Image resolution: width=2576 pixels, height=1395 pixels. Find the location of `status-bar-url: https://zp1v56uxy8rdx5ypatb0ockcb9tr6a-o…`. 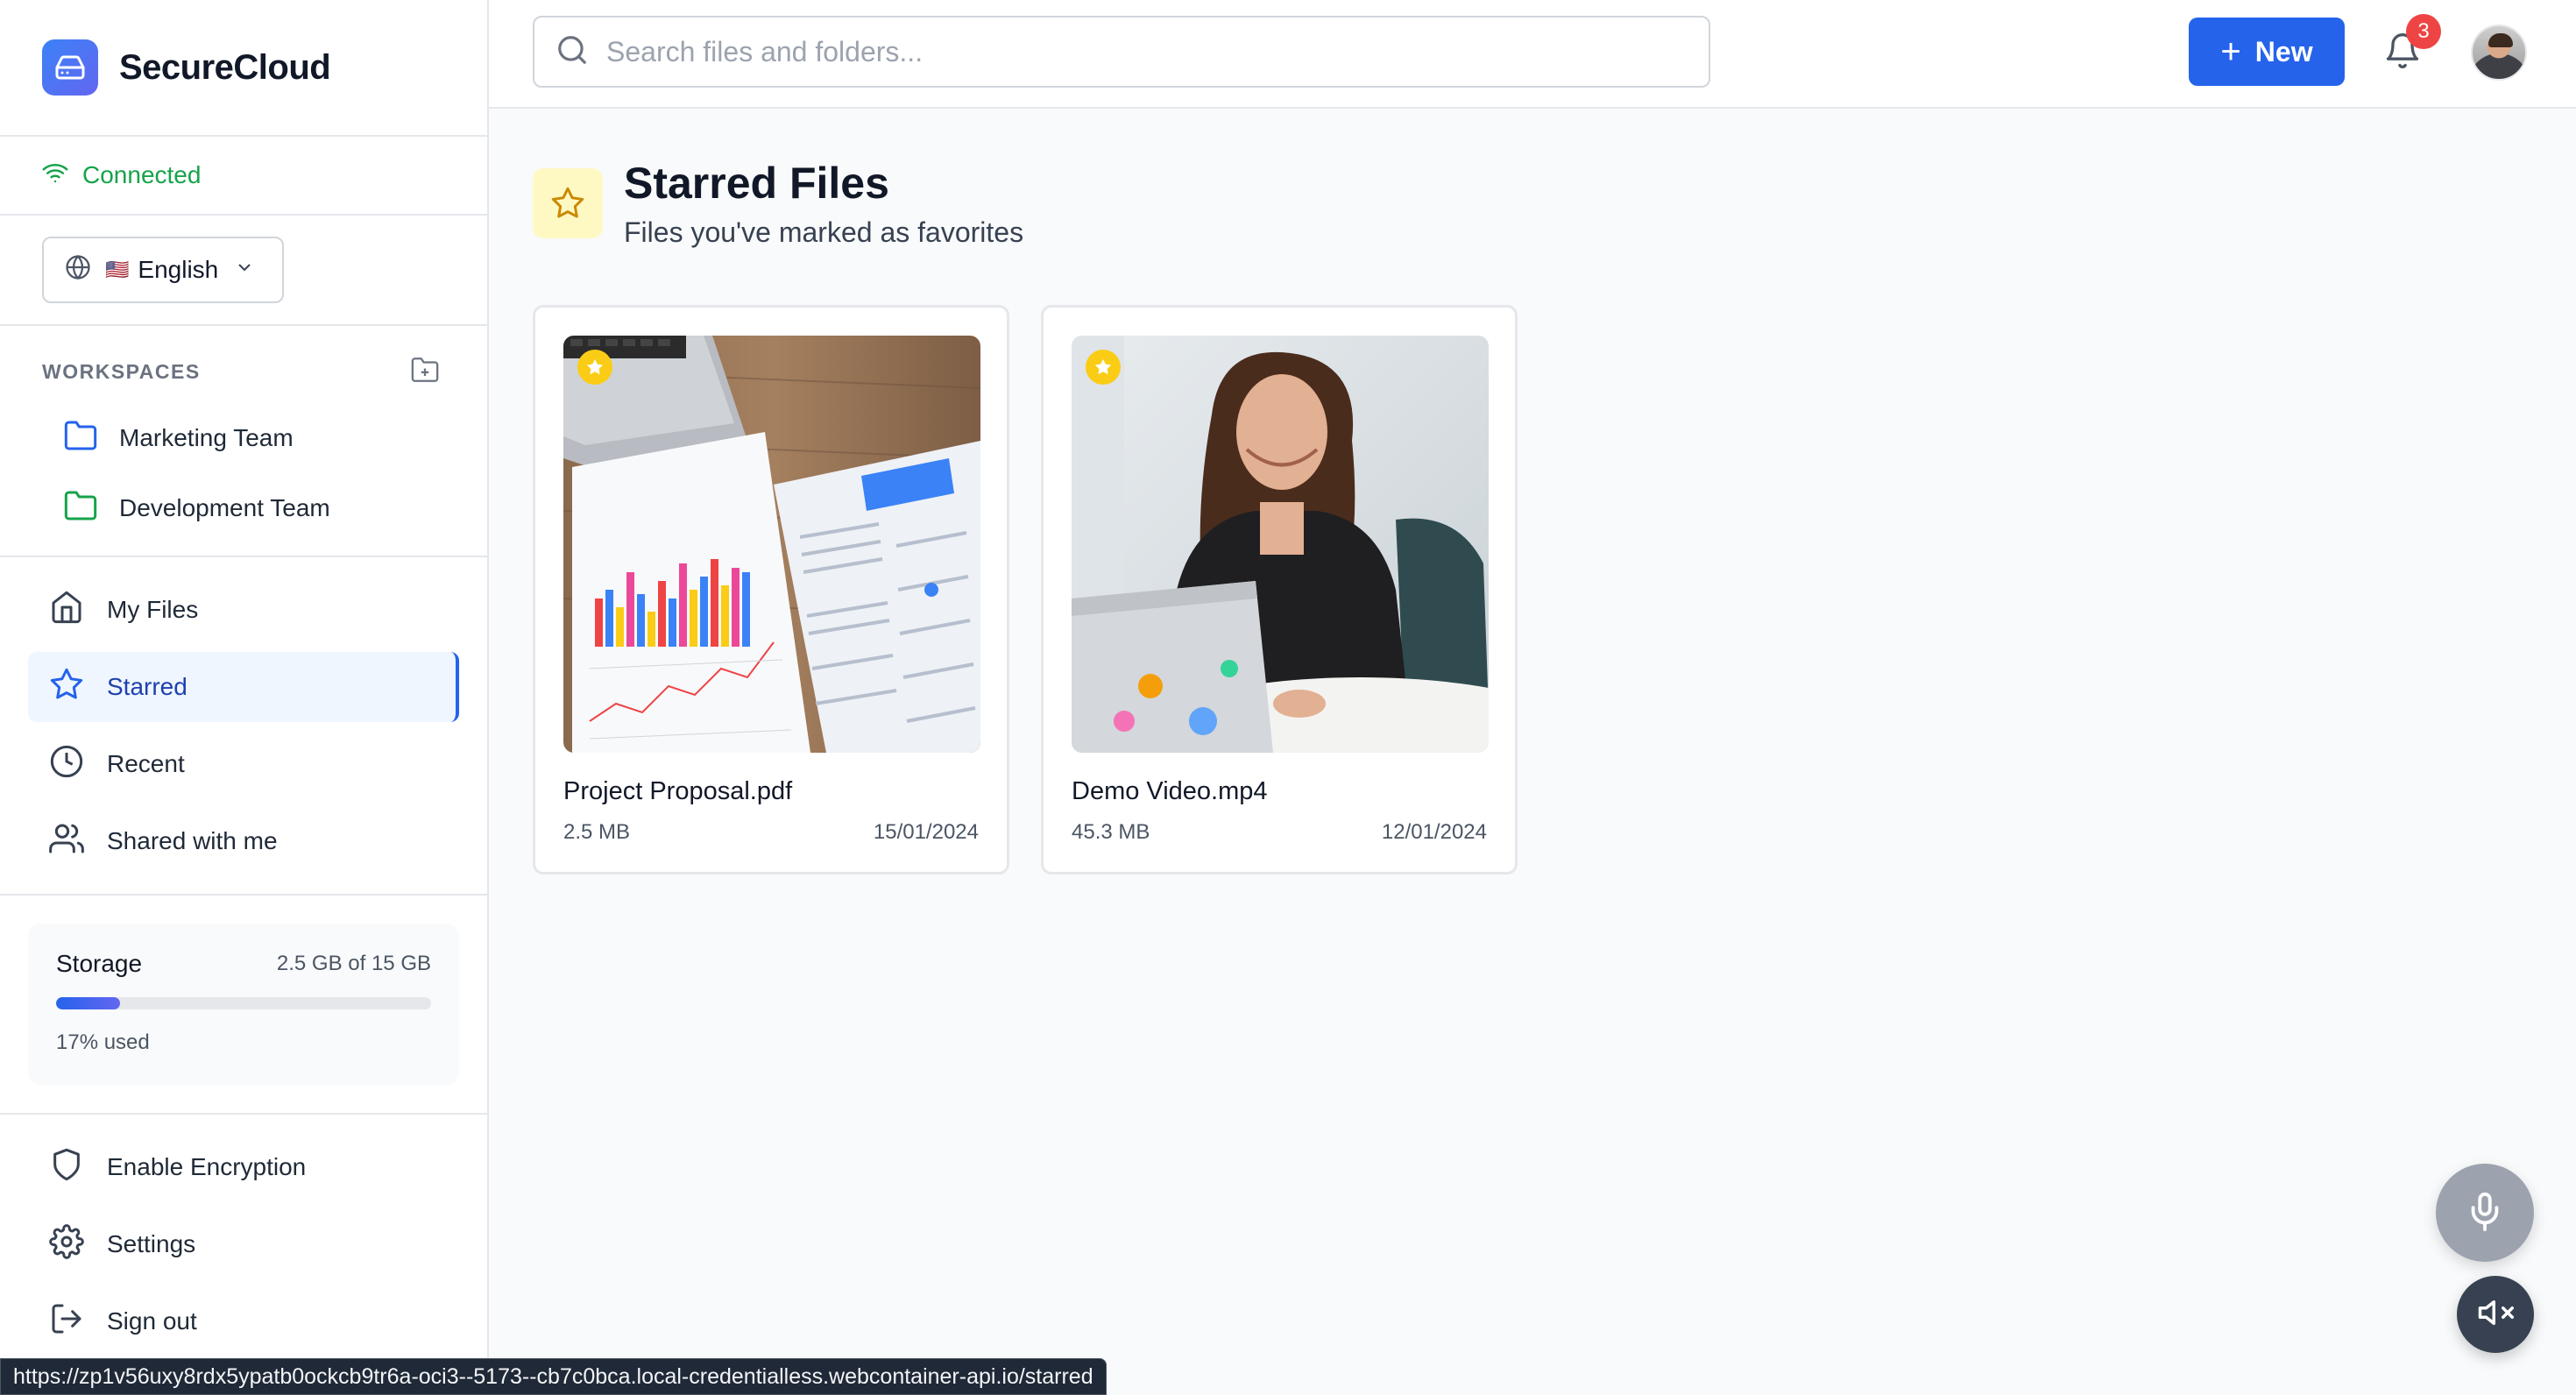

status-bar-url: https://zp1v56uxy8rdx5ypatb0ockcb9tr6a-o… is located at coordinates (553, 1376).